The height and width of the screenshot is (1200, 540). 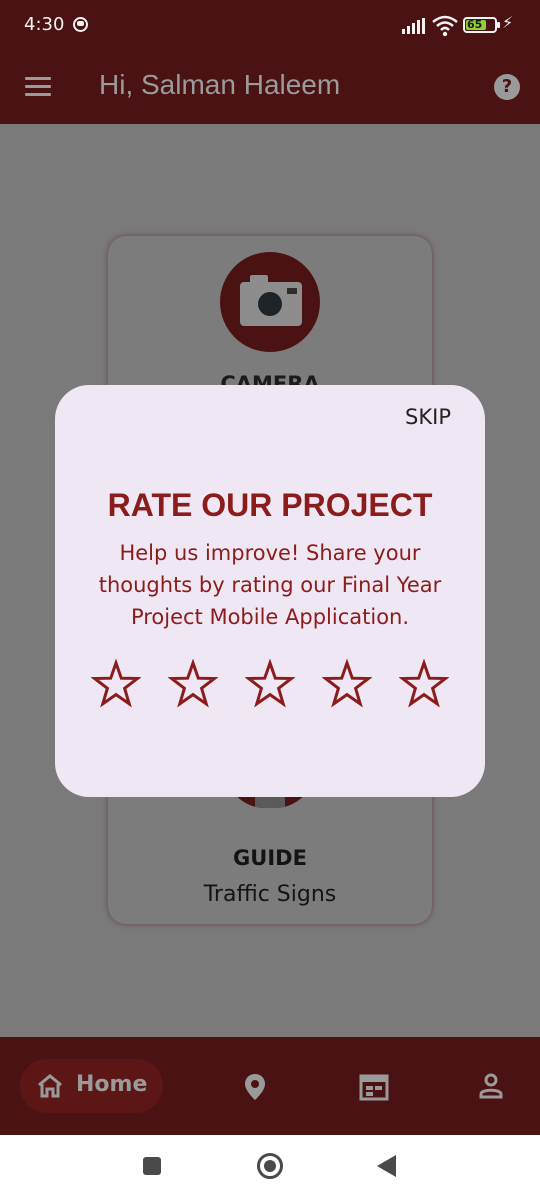 I want to click on nav-home-label: Home, so click(x=112, y=1084).